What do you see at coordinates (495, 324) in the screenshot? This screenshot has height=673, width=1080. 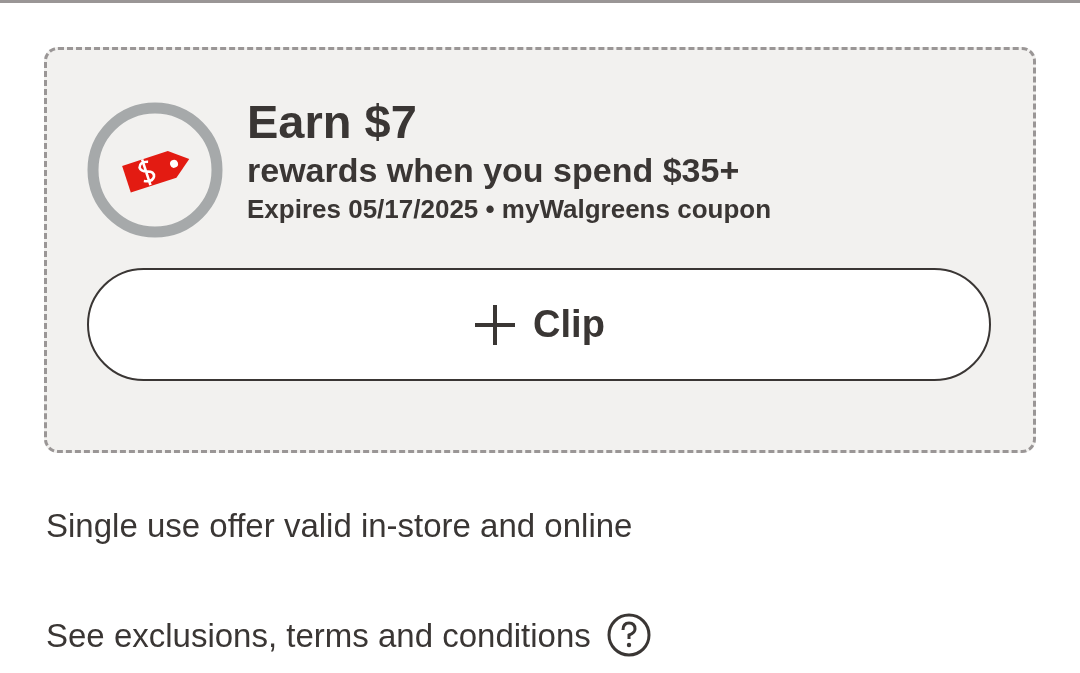 I see `plus-icon` at bounding box center [495, 324].